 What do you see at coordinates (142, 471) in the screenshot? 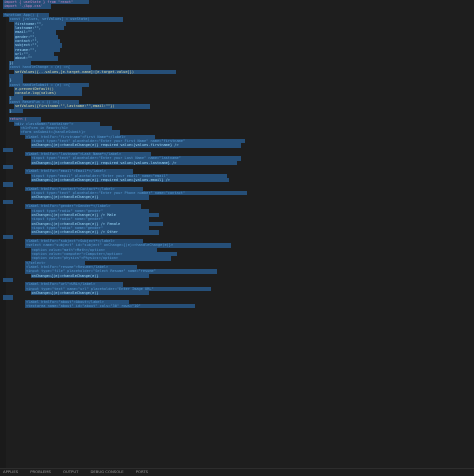
I see `panel-tab-ports: PORTS` at bounding box center [142, 471].